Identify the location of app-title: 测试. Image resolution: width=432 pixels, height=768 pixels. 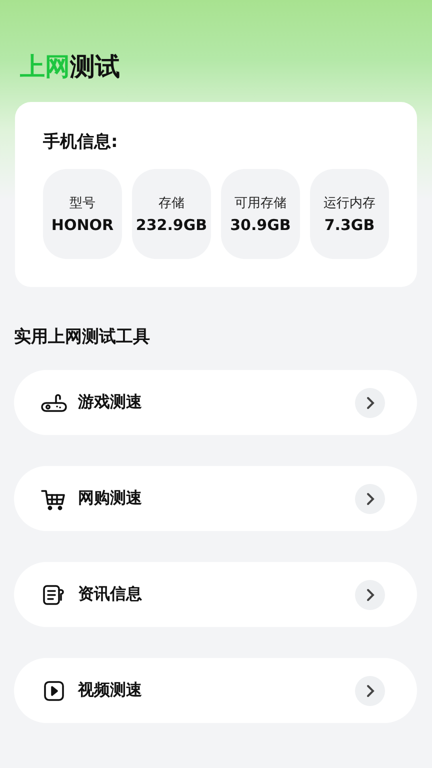
(95, 66).